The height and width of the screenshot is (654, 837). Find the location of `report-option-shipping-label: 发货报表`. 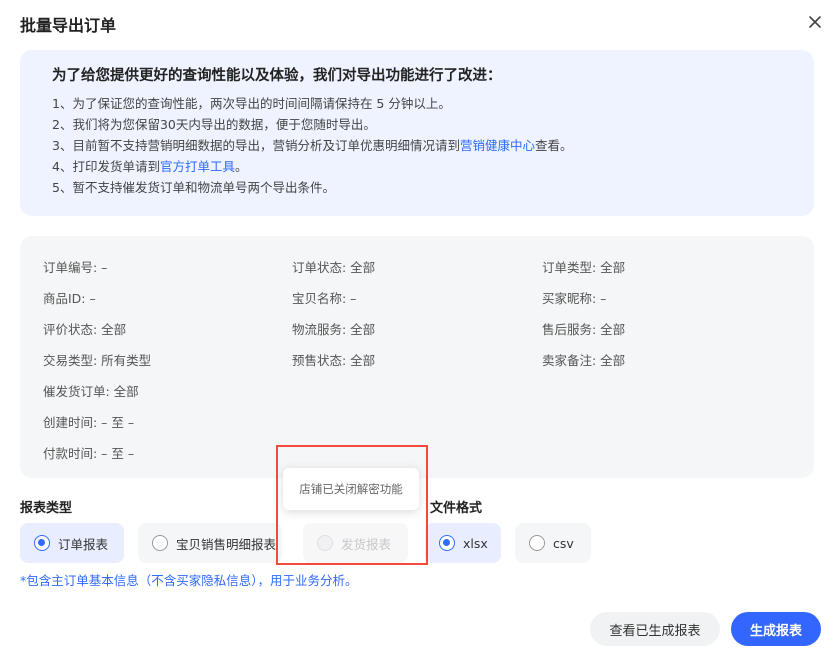

report-option-shipping-label: 发货报表 is located at coordinates (366, 544).